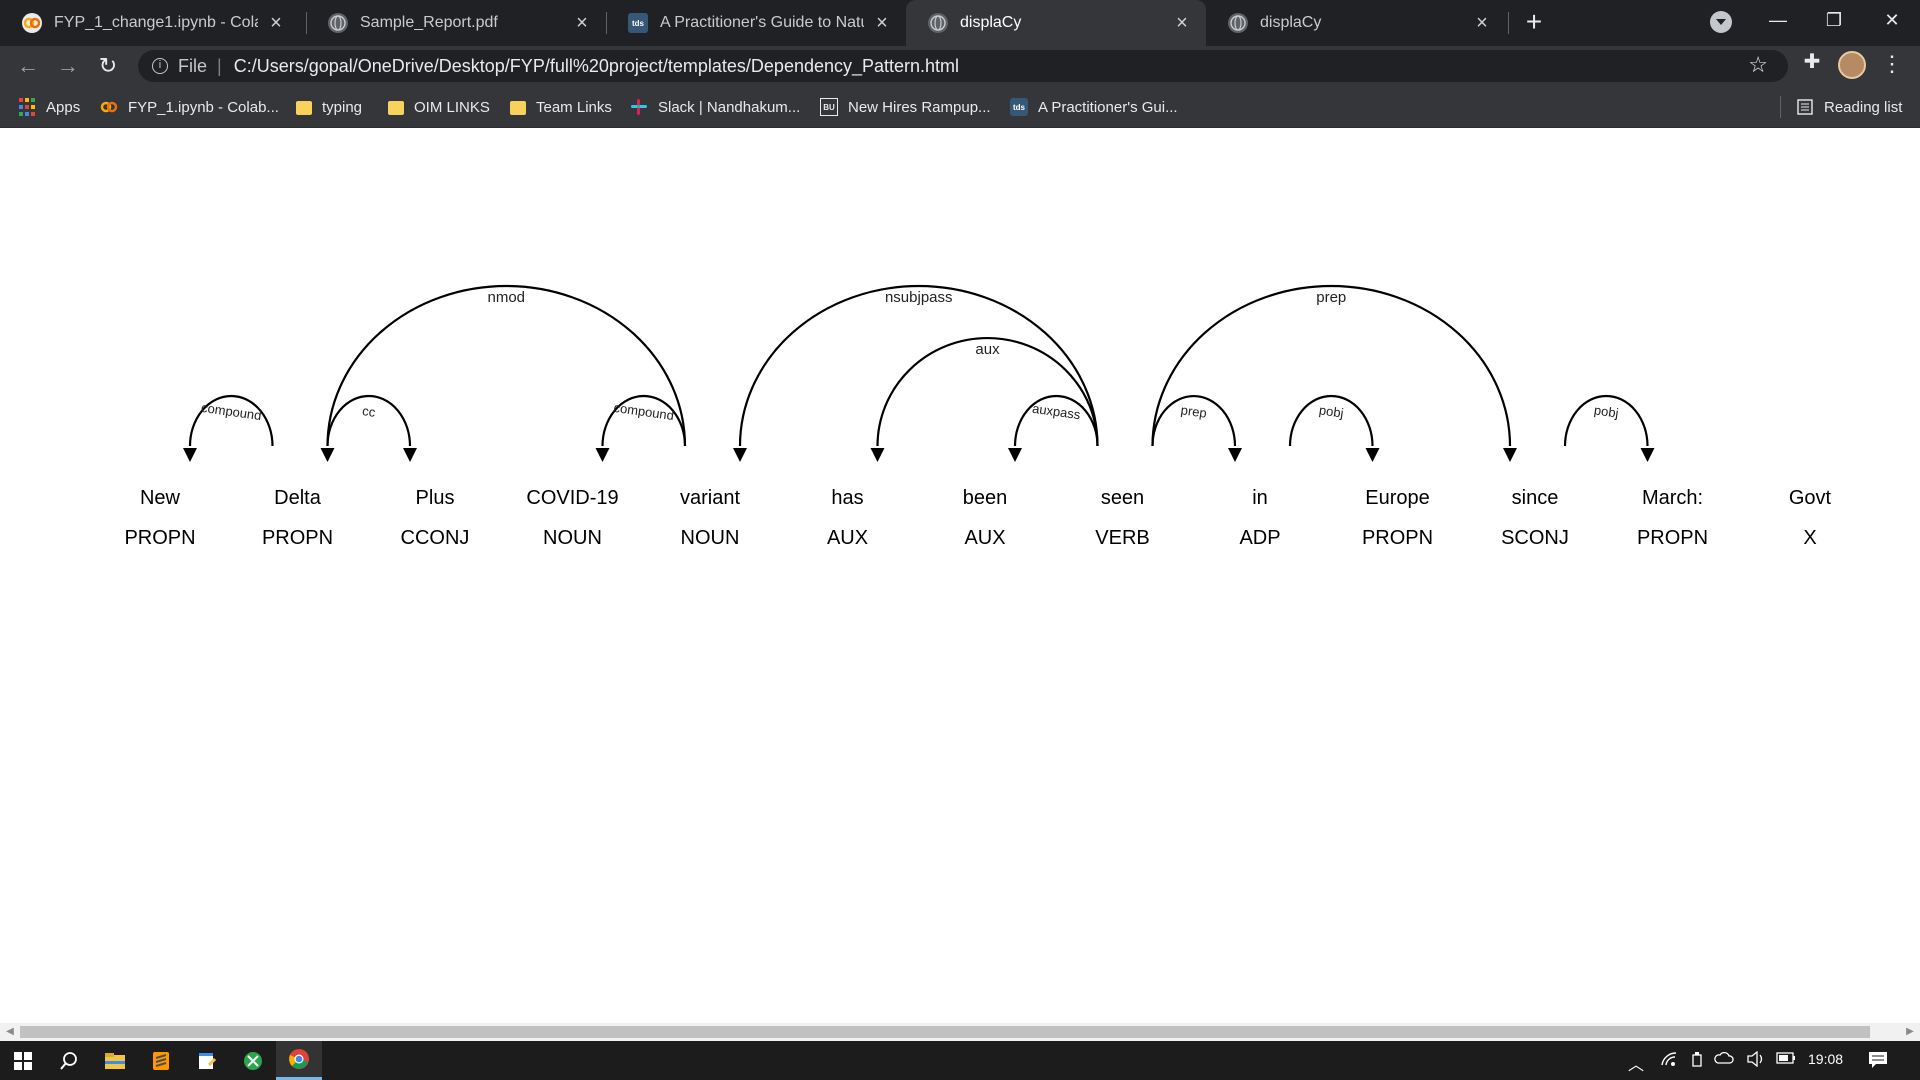  I want to click on chrome-icon, so click(299, 1060).